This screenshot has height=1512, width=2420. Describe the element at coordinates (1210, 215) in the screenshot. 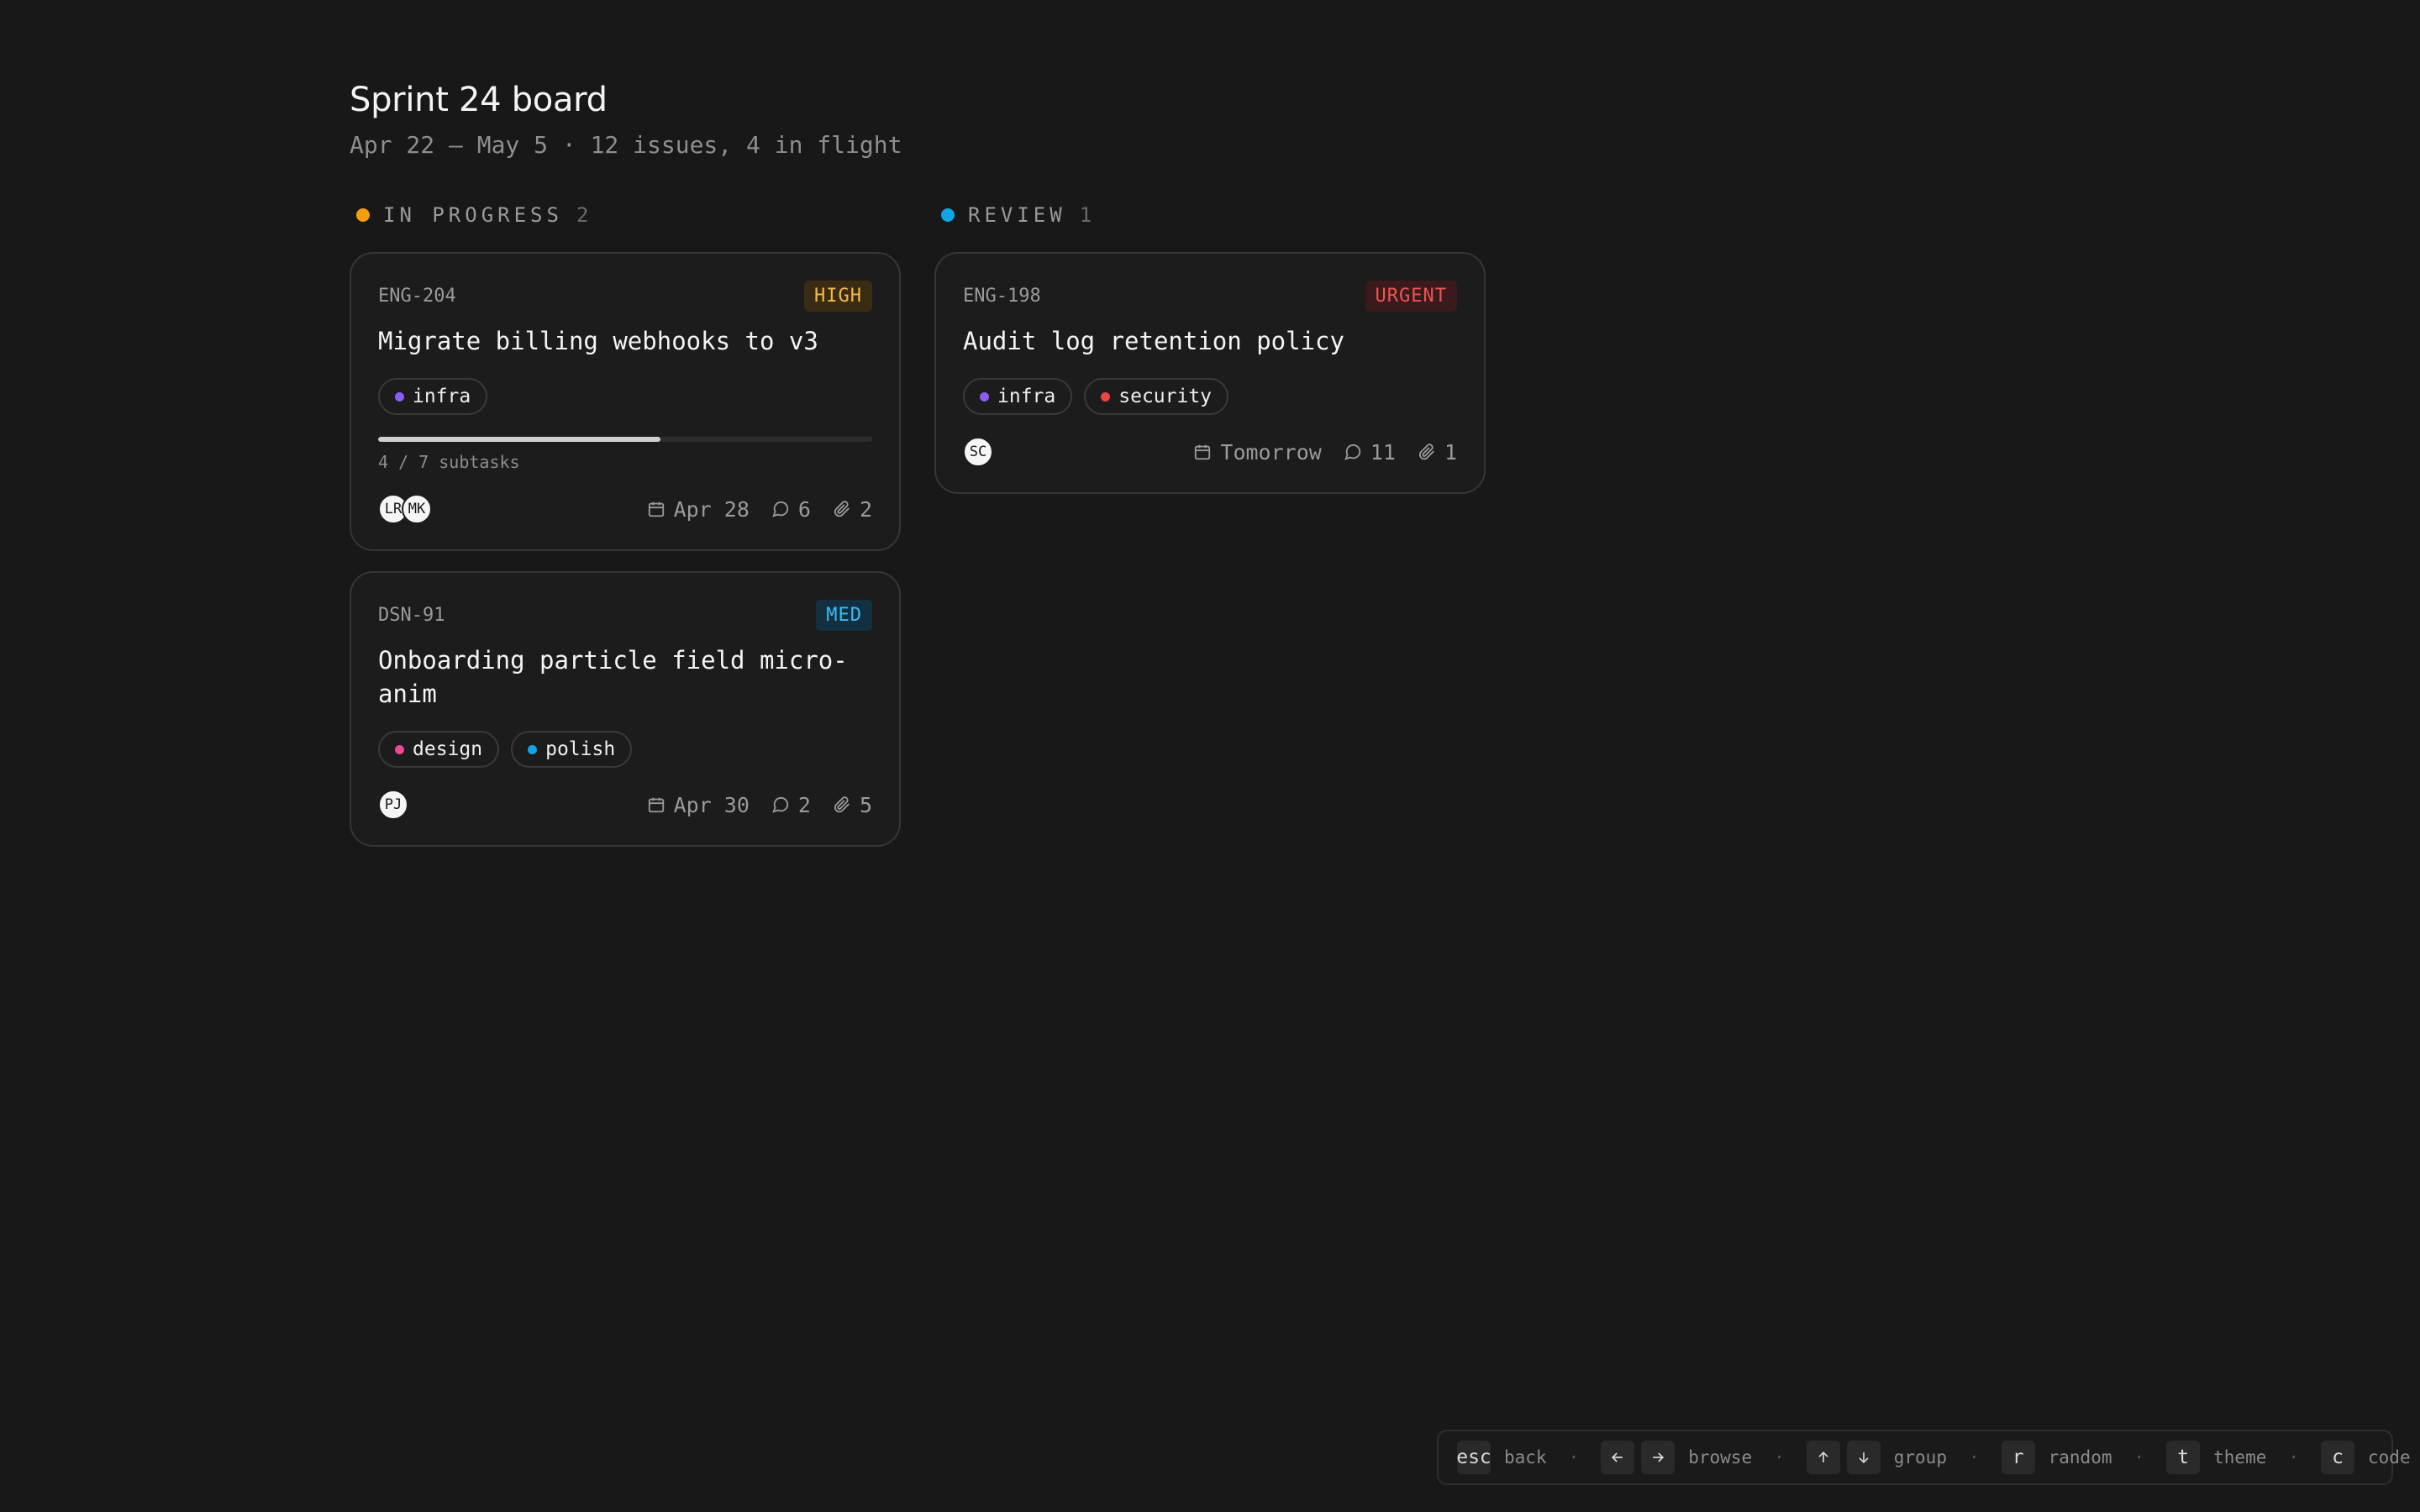

I see `column-header: REVIEW 1` at that location.